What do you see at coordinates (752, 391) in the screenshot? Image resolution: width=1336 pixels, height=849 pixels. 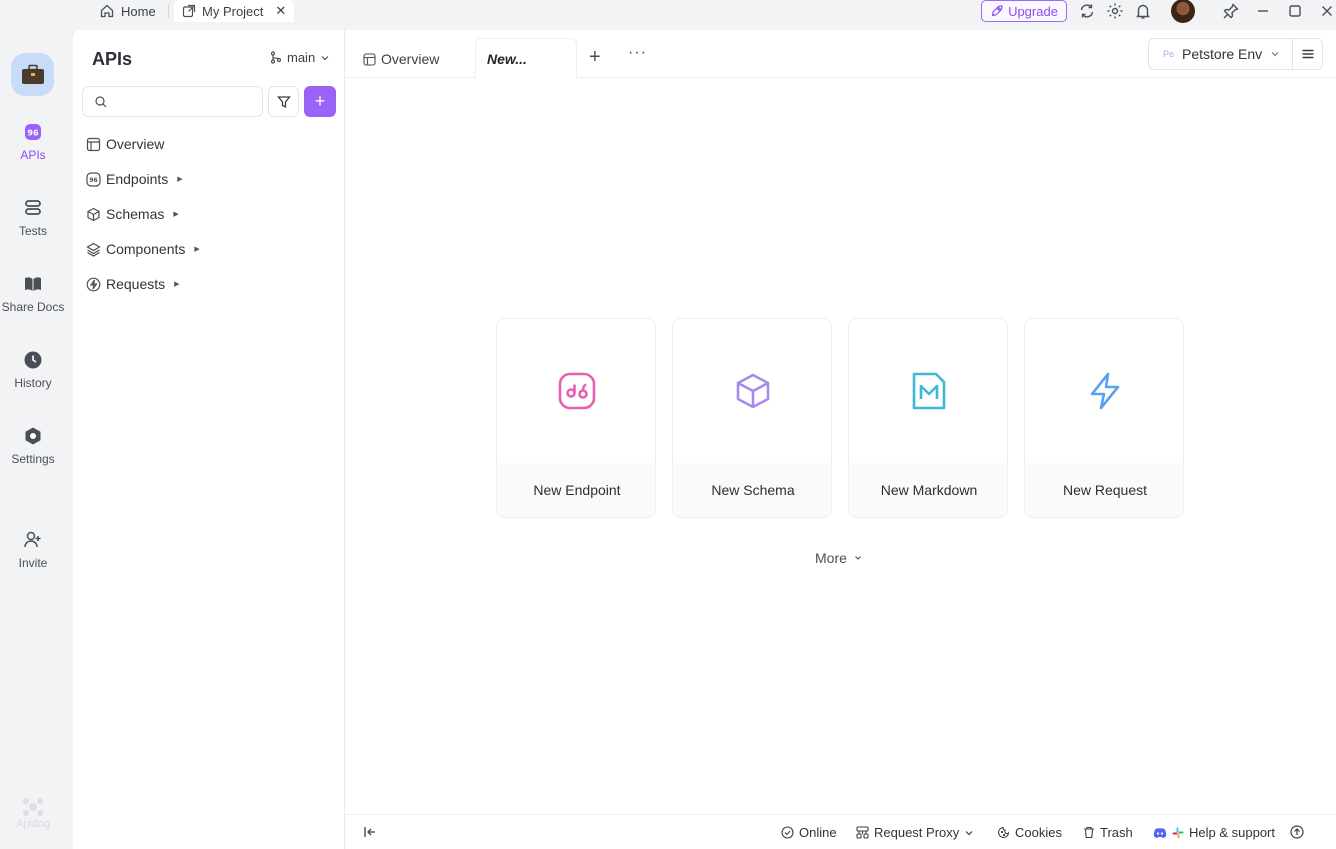 I see `card-icon-area` at bounding box center [752, 391].